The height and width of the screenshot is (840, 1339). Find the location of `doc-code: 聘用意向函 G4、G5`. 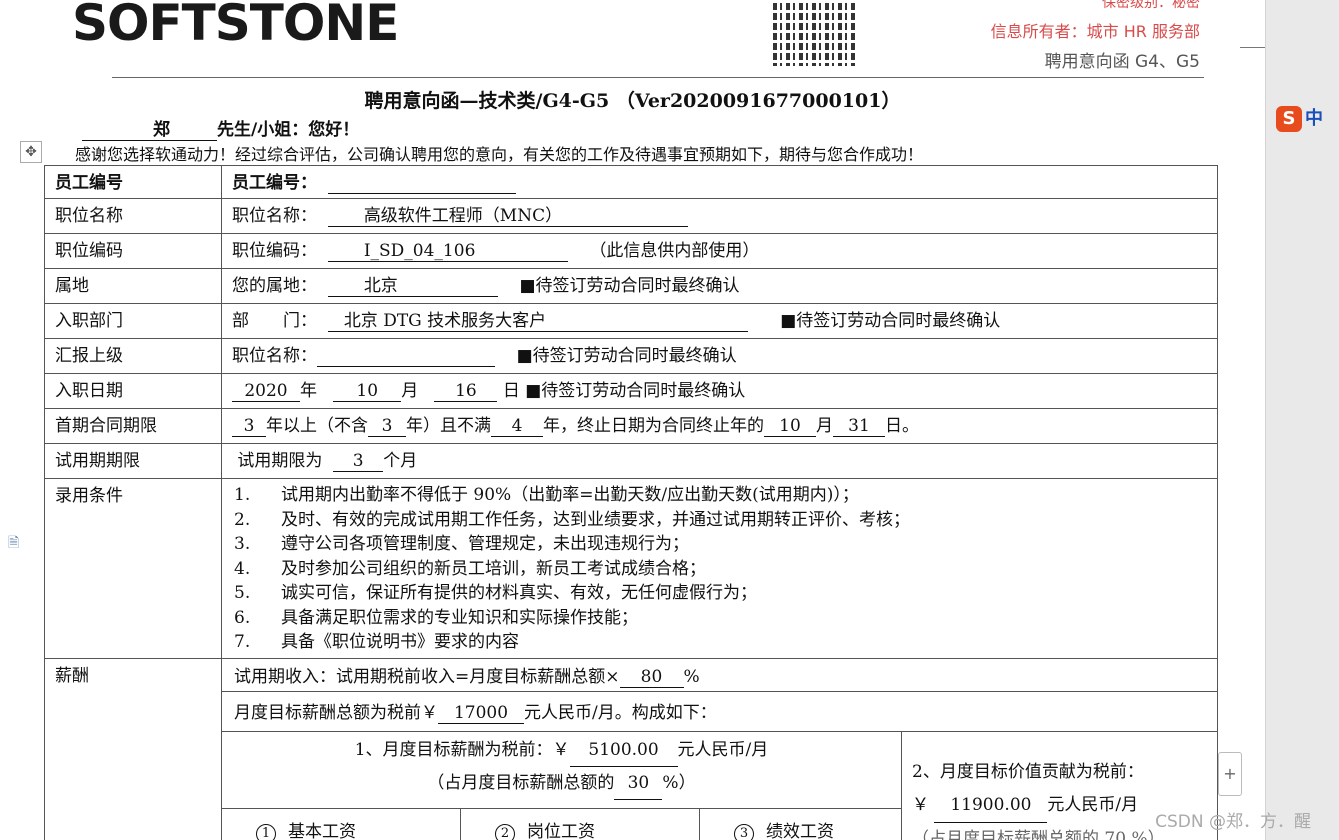

doc-code: 聘用意向函 G4、G5 is located at coordinates (1122, 62).